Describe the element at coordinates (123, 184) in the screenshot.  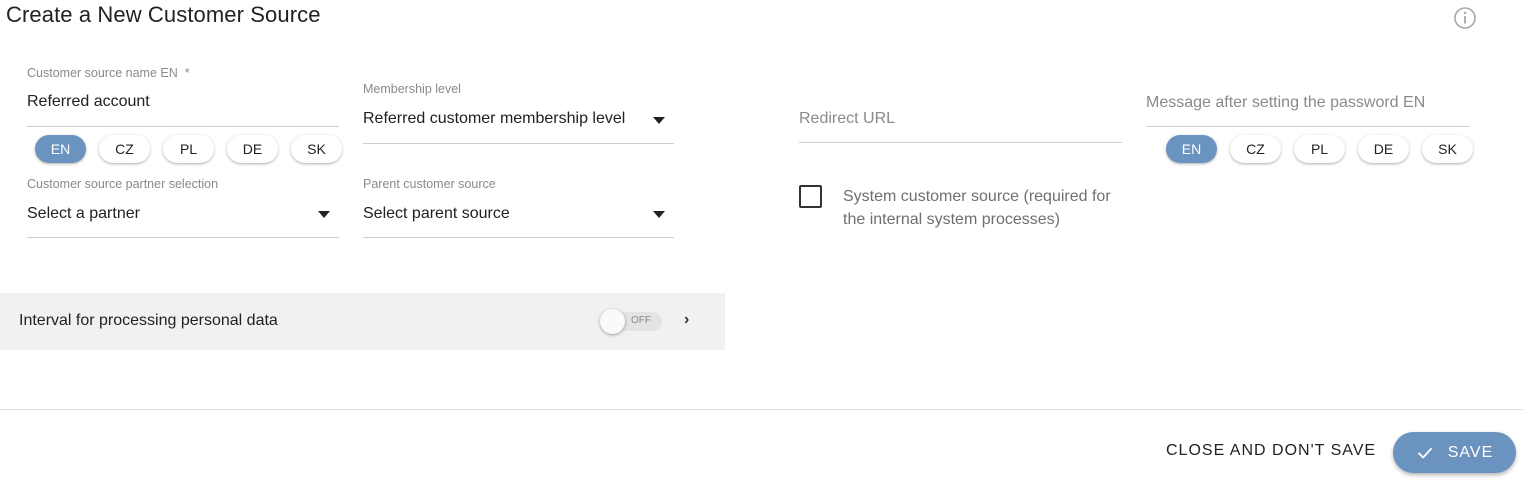
I see `partner-selection-label: Customer source partner selection` at that location.